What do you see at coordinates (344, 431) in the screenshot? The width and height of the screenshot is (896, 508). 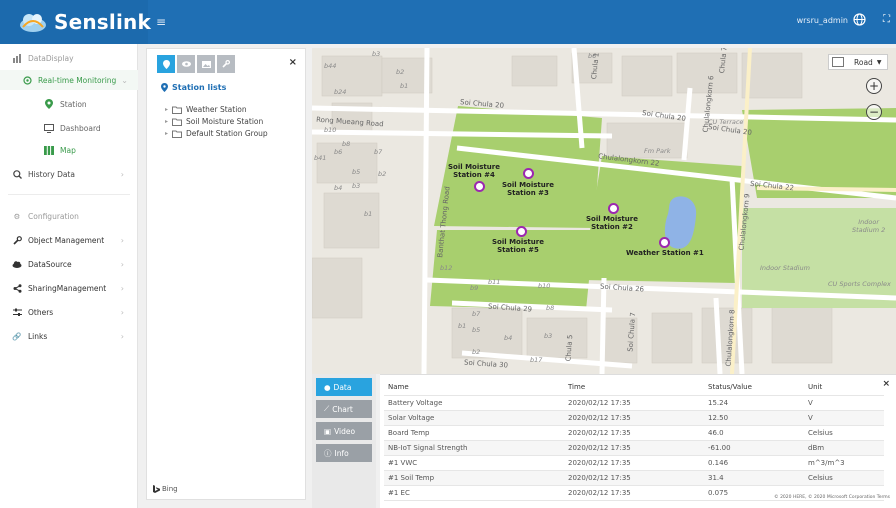 I see `tab-video: ▣ Video` at bounding box center [344, 431].